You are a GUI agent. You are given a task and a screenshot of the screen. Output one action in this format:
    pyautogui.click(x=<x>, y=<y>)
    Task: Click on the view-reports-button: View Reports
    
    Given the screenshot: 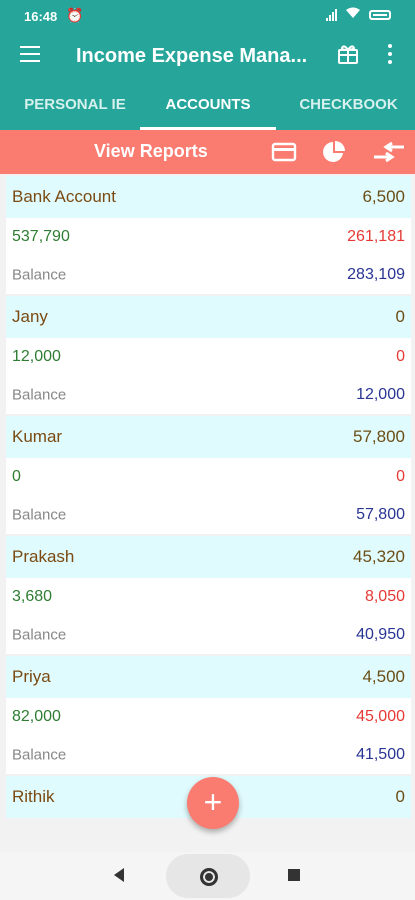 What is the action you would take?
    pyautogui.click(x=151, y=151)
    